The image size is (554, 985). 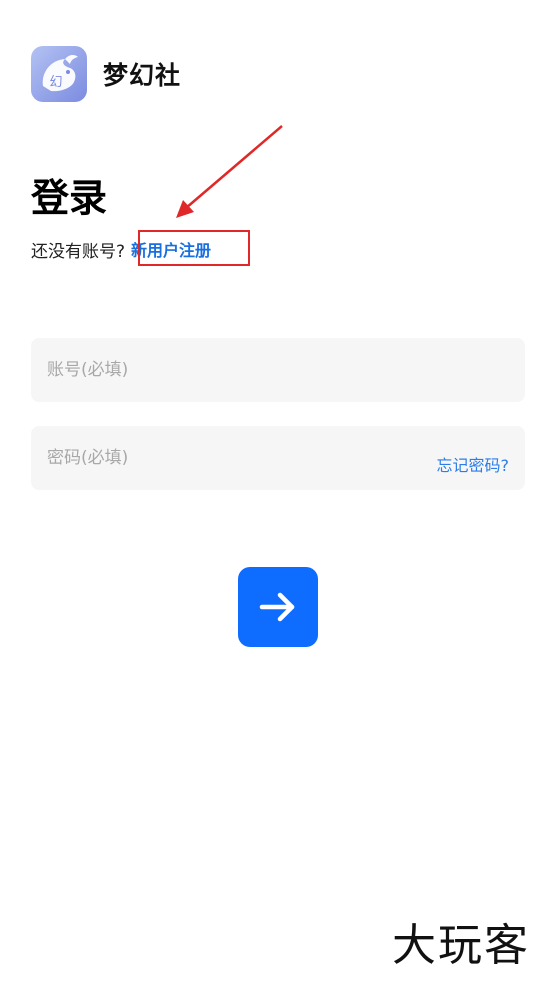 What do you see at coordinates (78, 251) in the screenshot?
I see `register-prompt: 还没有账号?` at bounding box center [78, 251].